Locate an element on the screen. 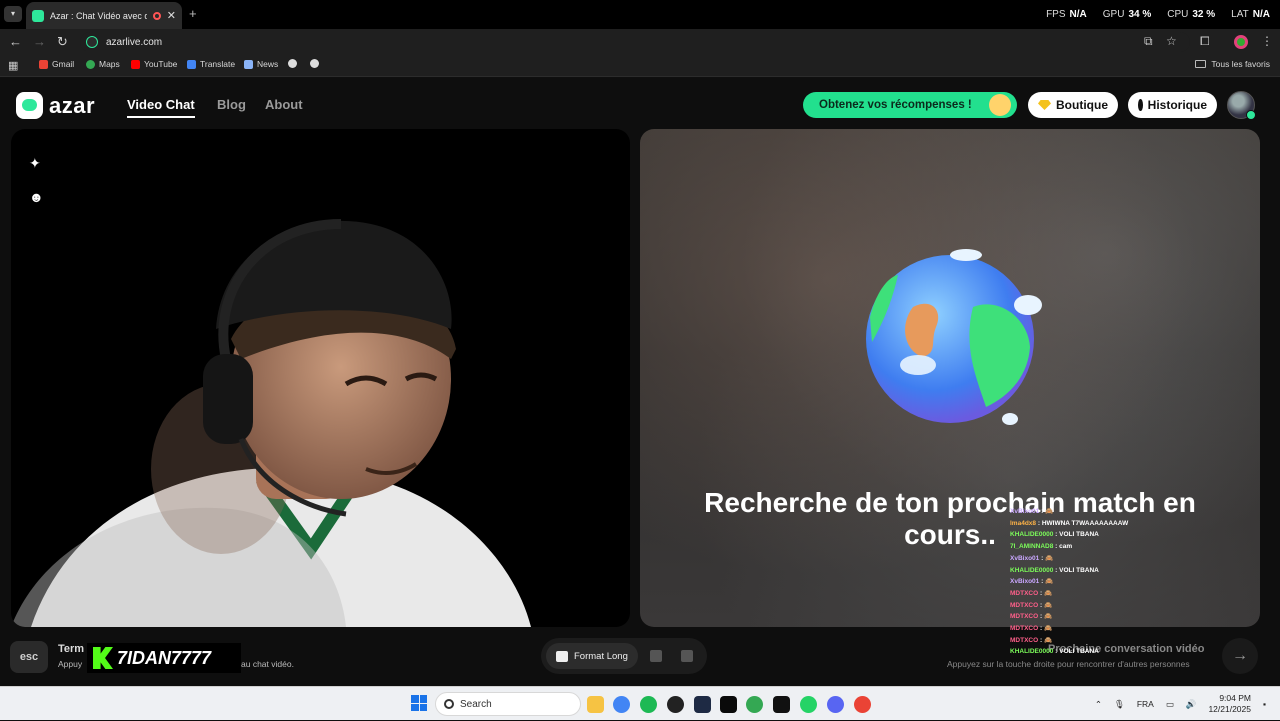 The height and width of the screenshot is (721, 1280). end-chat-title: Term is located at coordinates (71, 649).